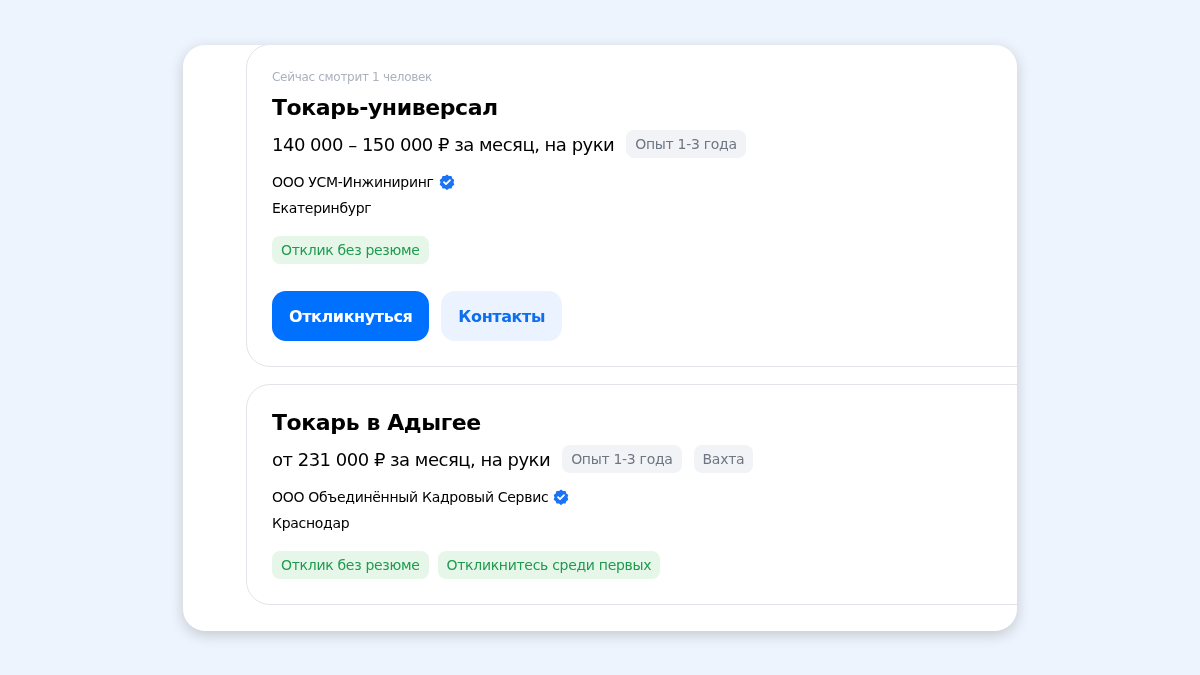 This screenshot has width=1200, height=675. What do you see at coordinates (411, 459) in the screenshot?
I see `salary-text: от 231 000 ₽ за месяц, на руки` at bounding box center [411, 459].